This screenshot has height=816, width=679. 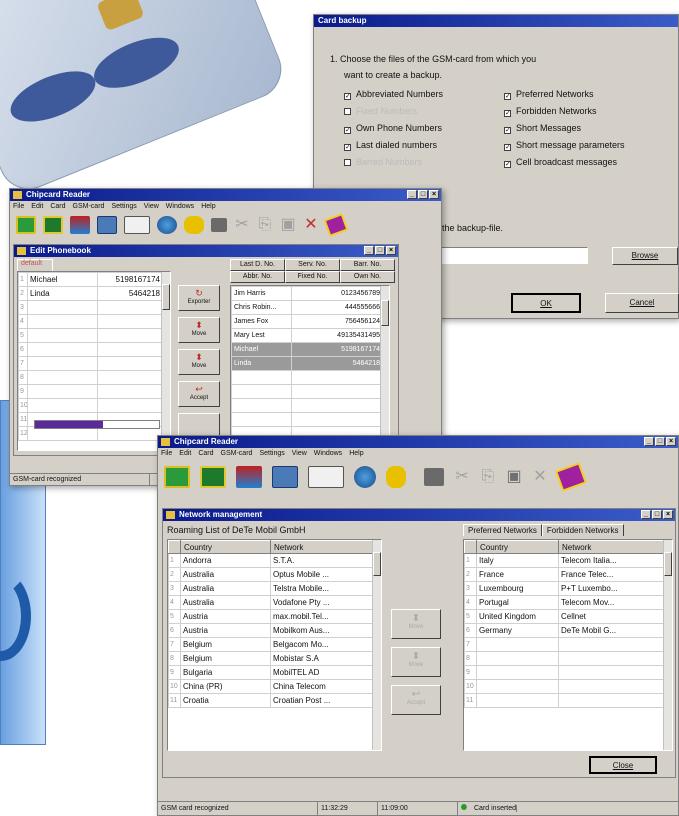 I want to click on backup-option: ✓ Short message parameters, so click(x=589, y=145).